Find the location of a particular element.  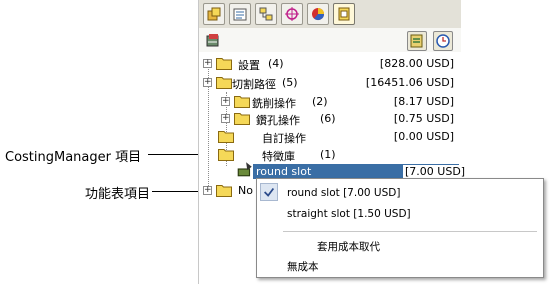

configuration-manager-tab is located at coordinates (266, 14).